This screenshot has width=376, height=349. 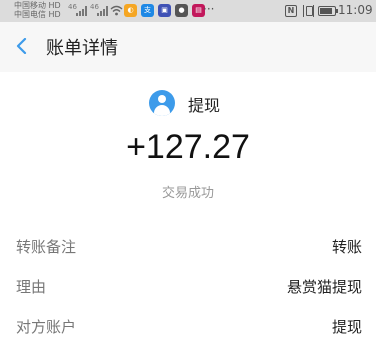 What do you see at coordinates (147, 10) in the screenshot?
I see `mobile-app-icon: 支` at bounding box center [147, 10].